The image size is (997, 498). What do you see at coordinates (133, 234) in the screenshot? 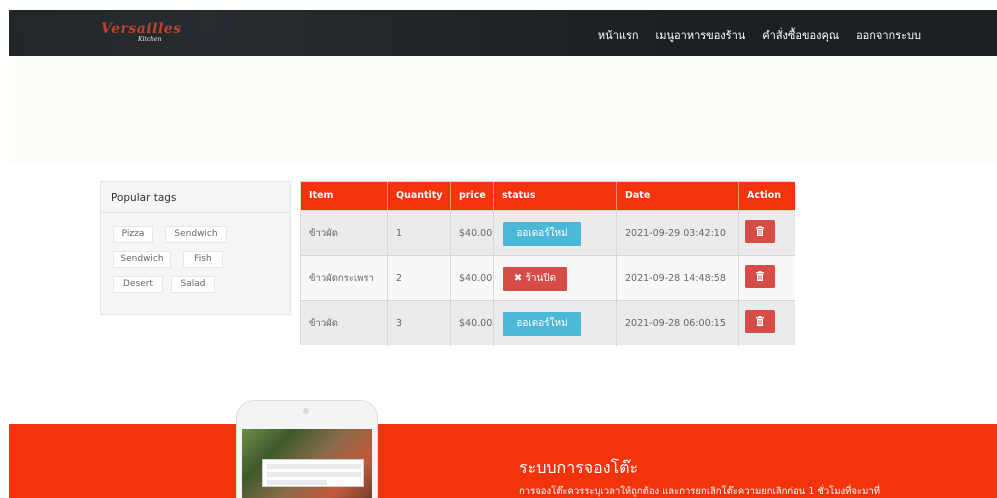
I see `tag-pizza: Pizza` at bounding box center [133, 234].